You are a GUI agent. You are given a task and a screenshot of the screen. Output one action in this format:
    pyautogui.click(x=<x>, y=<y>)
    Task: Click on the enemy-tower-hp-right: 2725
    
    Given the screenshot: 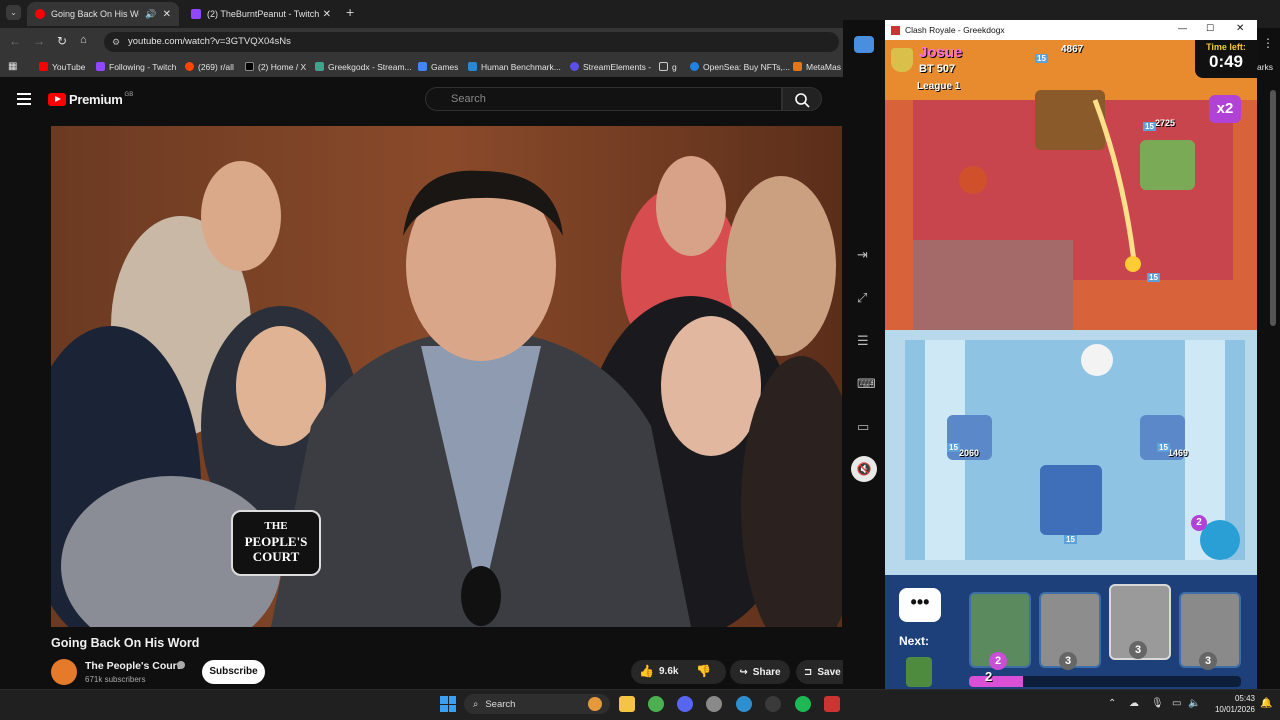 What is the action you would take?
    pyautogui.click(x=1165, y=123)
    